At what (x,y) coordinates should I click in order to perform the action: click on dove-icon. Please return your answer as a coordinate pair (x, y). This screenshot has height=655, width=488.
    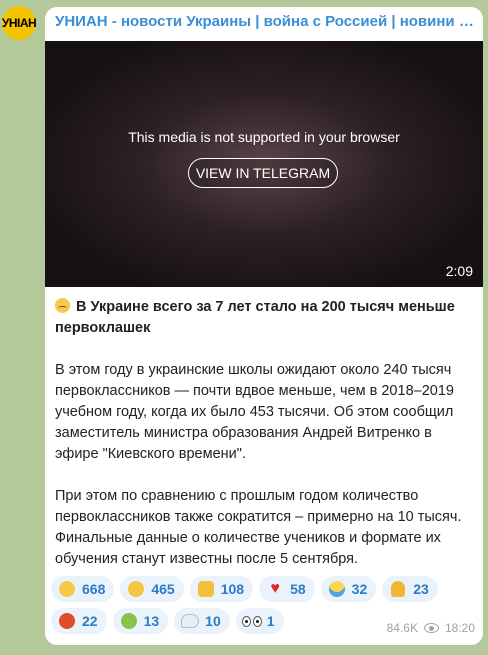
    Looking at the image, I should click on (190, 621).